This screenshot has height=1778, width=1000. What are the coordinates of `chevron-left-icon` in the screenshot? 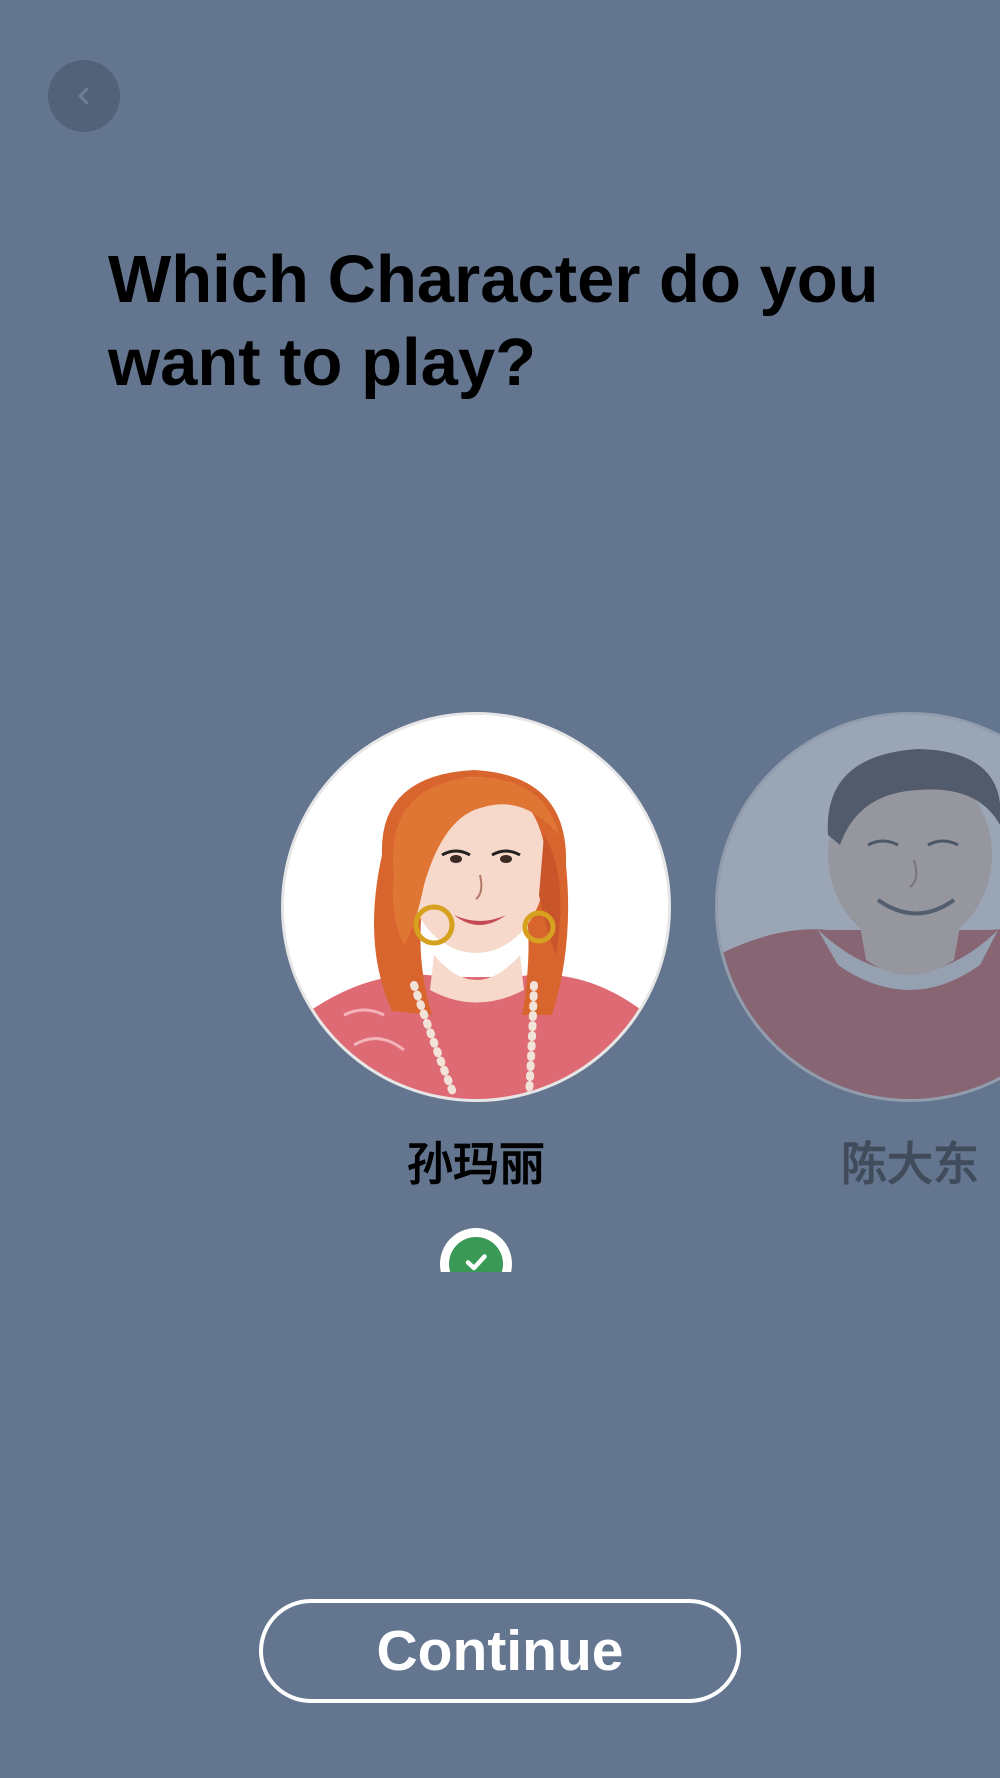 It's located at (84, 96).